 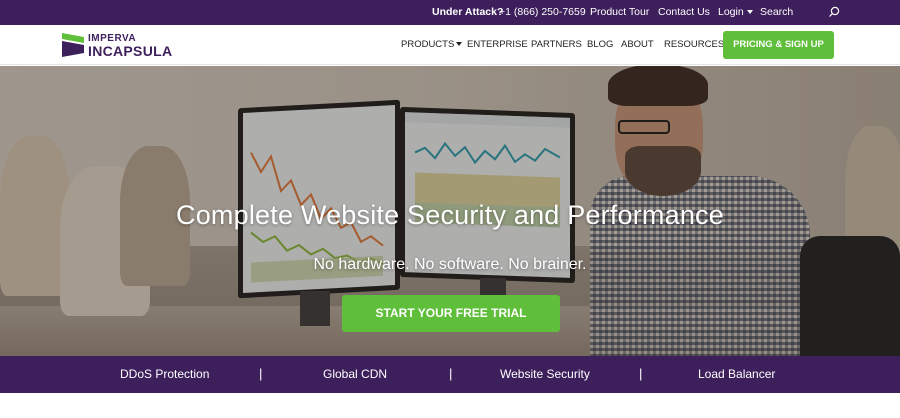 I want to click on start-free-trial-button: START YOUR FREE TRIAL, so click(x=451, y=313).